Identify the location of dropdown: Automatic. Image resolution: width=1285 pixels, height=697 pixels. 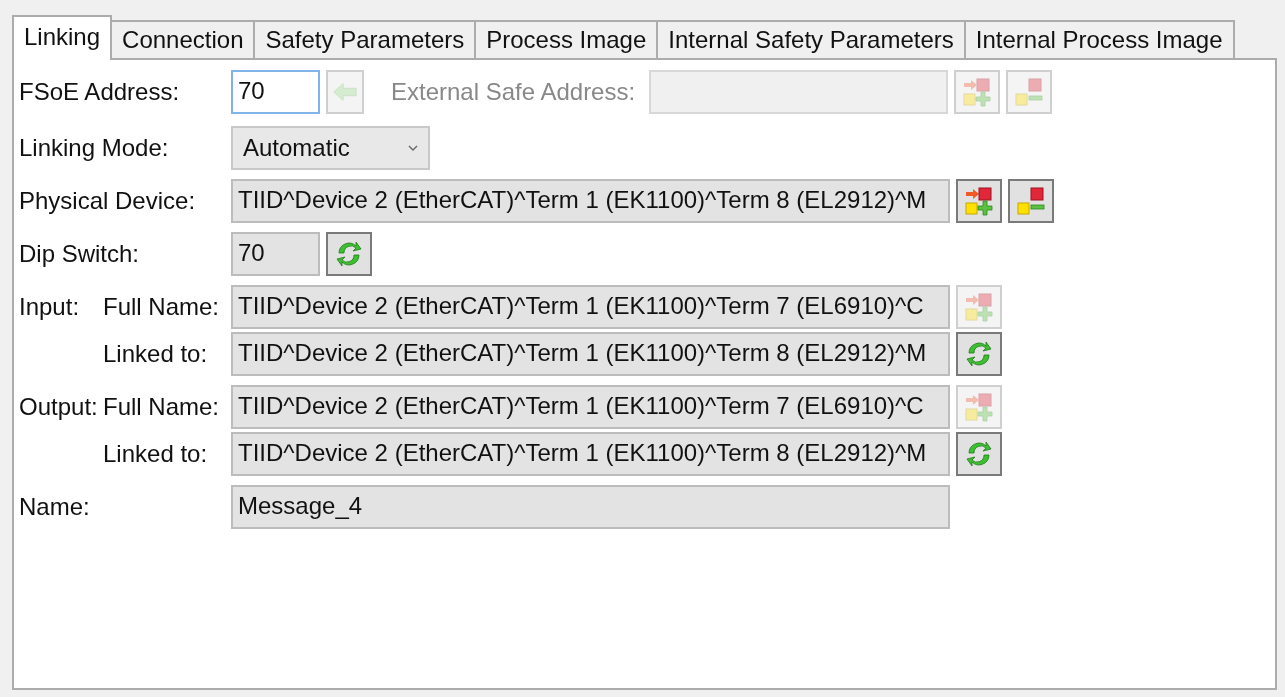
(330, 148).